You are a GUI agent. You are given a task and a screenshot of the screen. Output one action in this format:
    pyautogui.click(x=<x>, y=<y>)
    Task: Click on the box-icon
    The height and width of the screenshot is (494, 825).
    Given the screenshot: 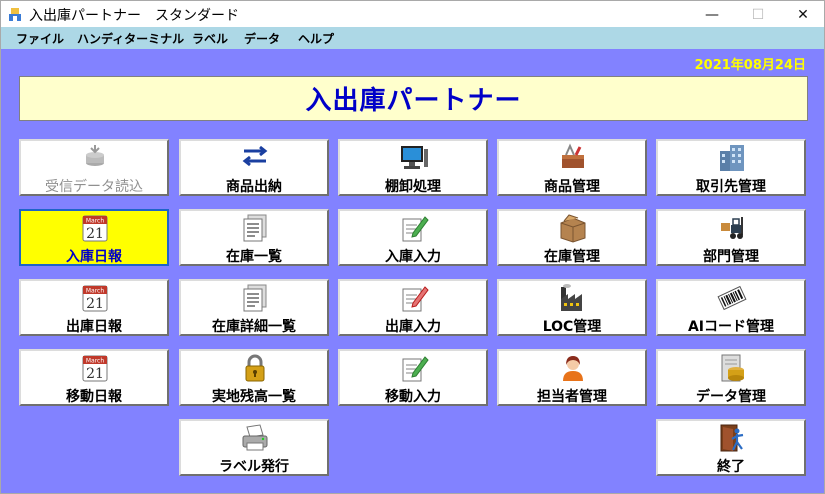 What is the action you would take?
    pyautogui.click(x=573, y=228)
    